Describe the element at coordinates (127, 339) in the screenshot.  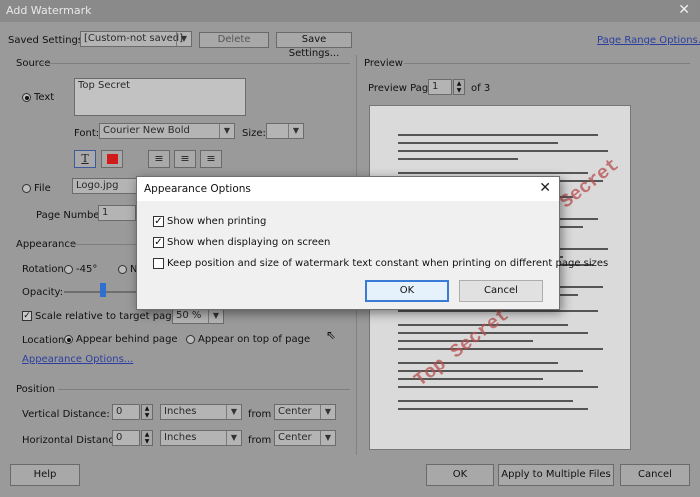
I see `appear-behind-label: Appear behind page` at that location.